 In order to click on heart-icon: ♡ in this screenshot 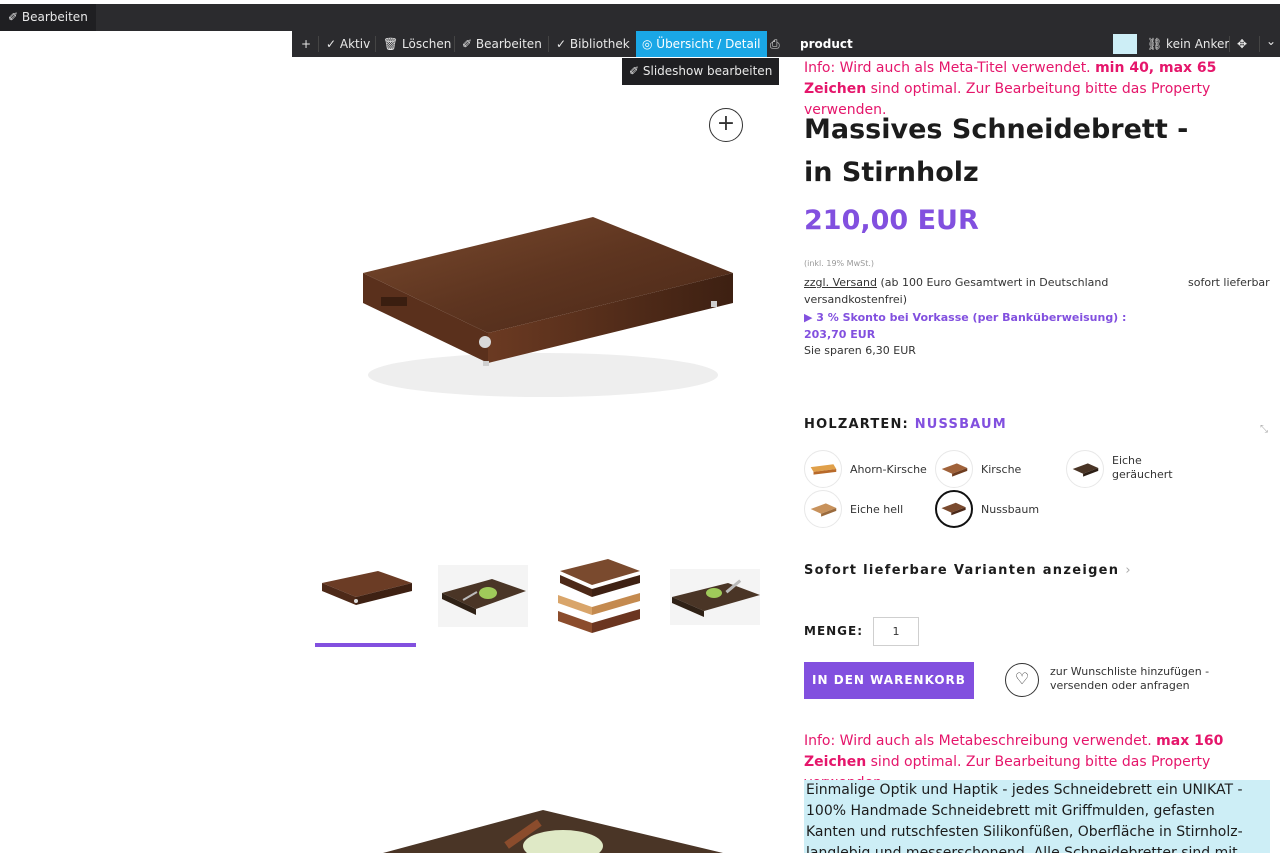, I will do `click(1022, 680)`.